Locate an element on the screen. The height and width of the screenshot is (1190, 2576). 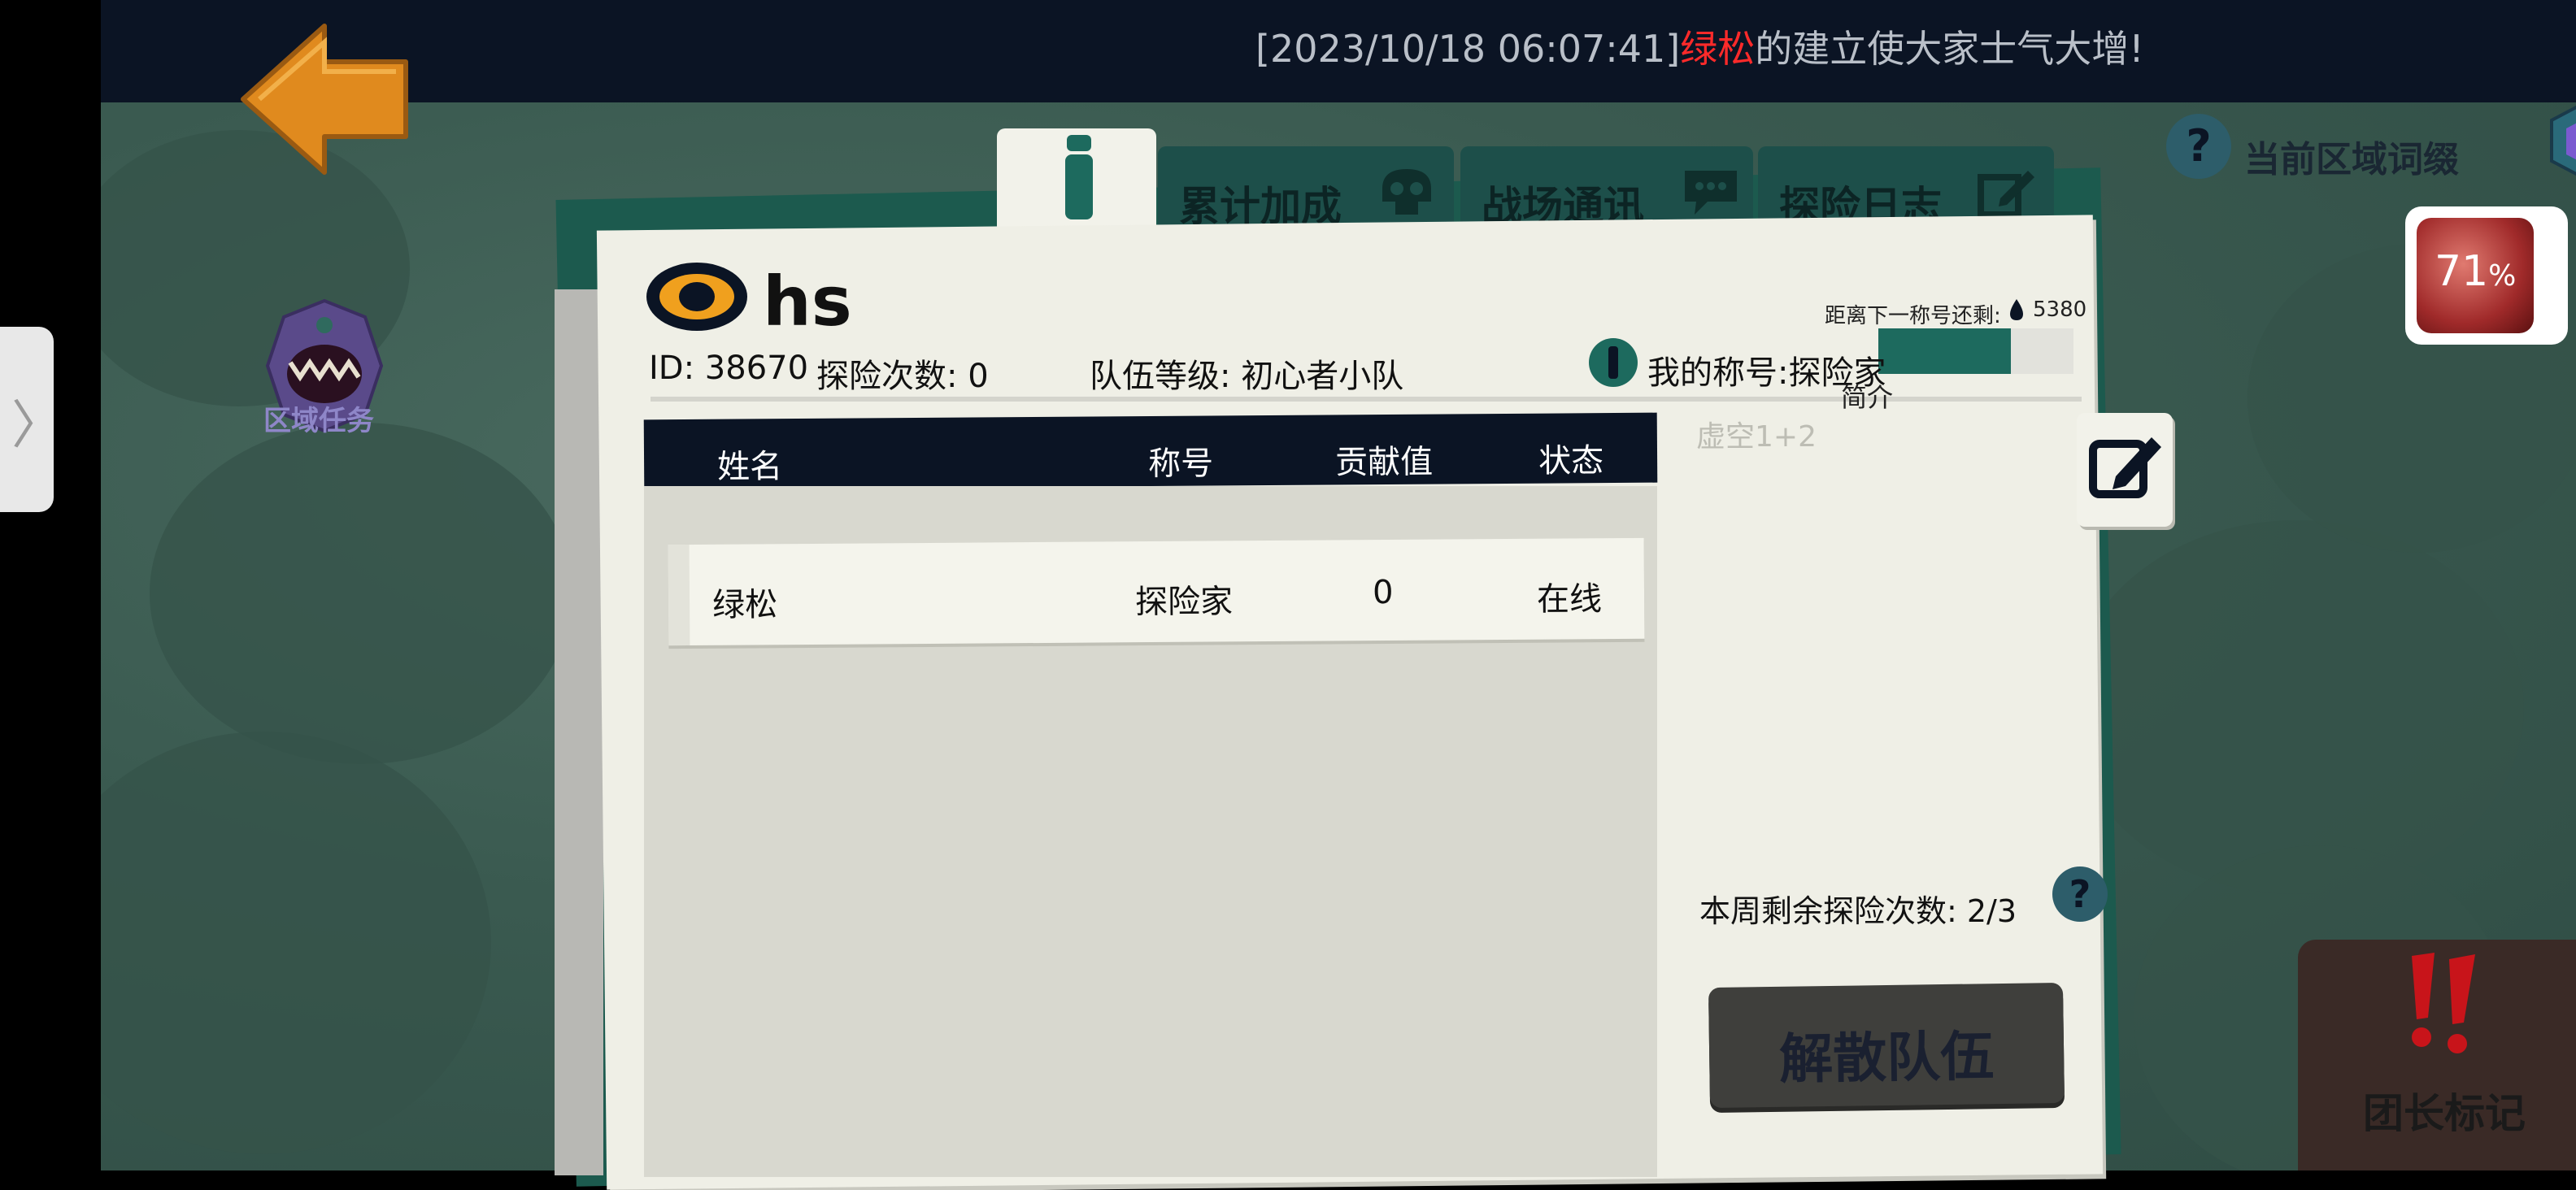
edit-intro-button is located at coordinates (2125, 470).